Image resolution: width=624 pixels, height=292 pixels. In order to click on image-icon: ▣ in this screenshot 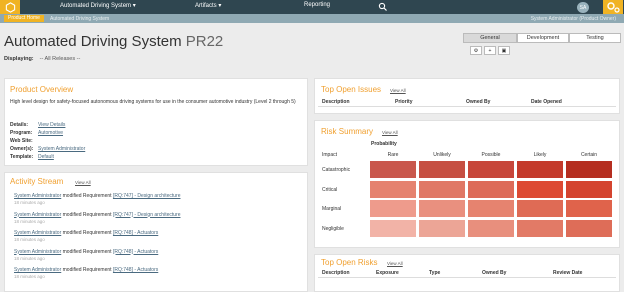, I will do `click(504, 50)`.